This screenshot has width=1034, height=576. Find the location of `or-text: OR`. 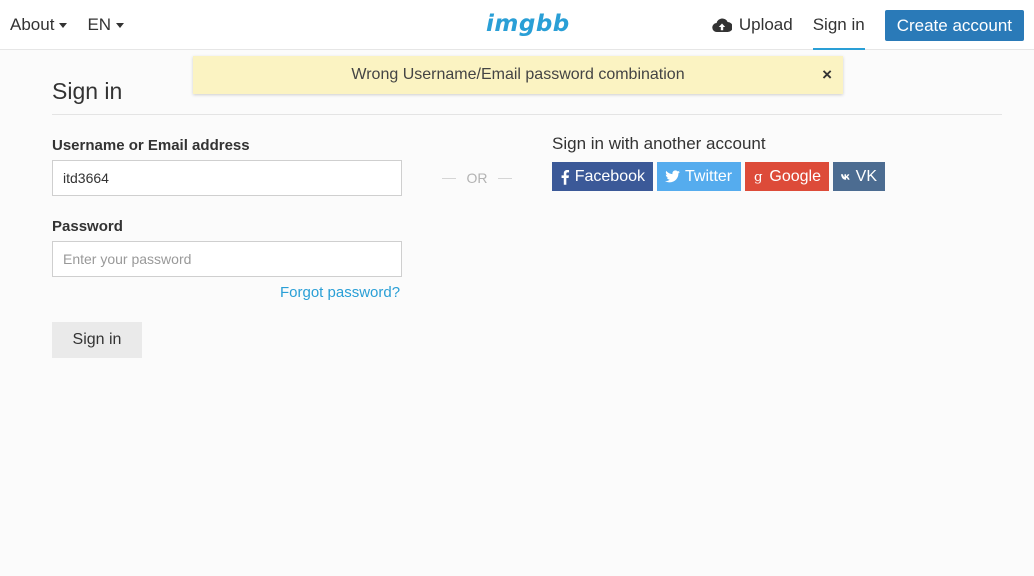

or-text: OR is located at coordinates (477, 178).